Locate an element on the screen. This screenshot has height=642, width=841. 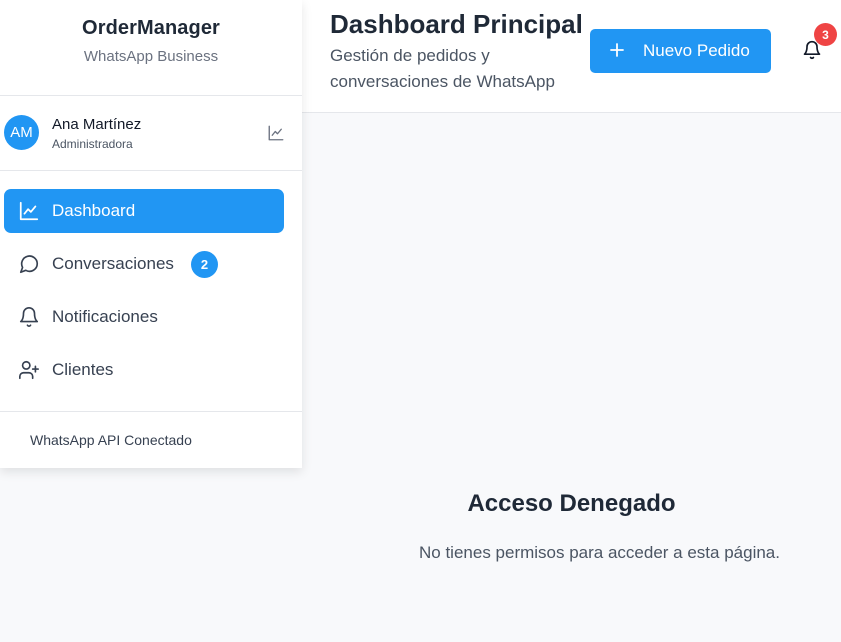
connection-status: WhatsApp API Conectado is located at coordinates (151, 439).